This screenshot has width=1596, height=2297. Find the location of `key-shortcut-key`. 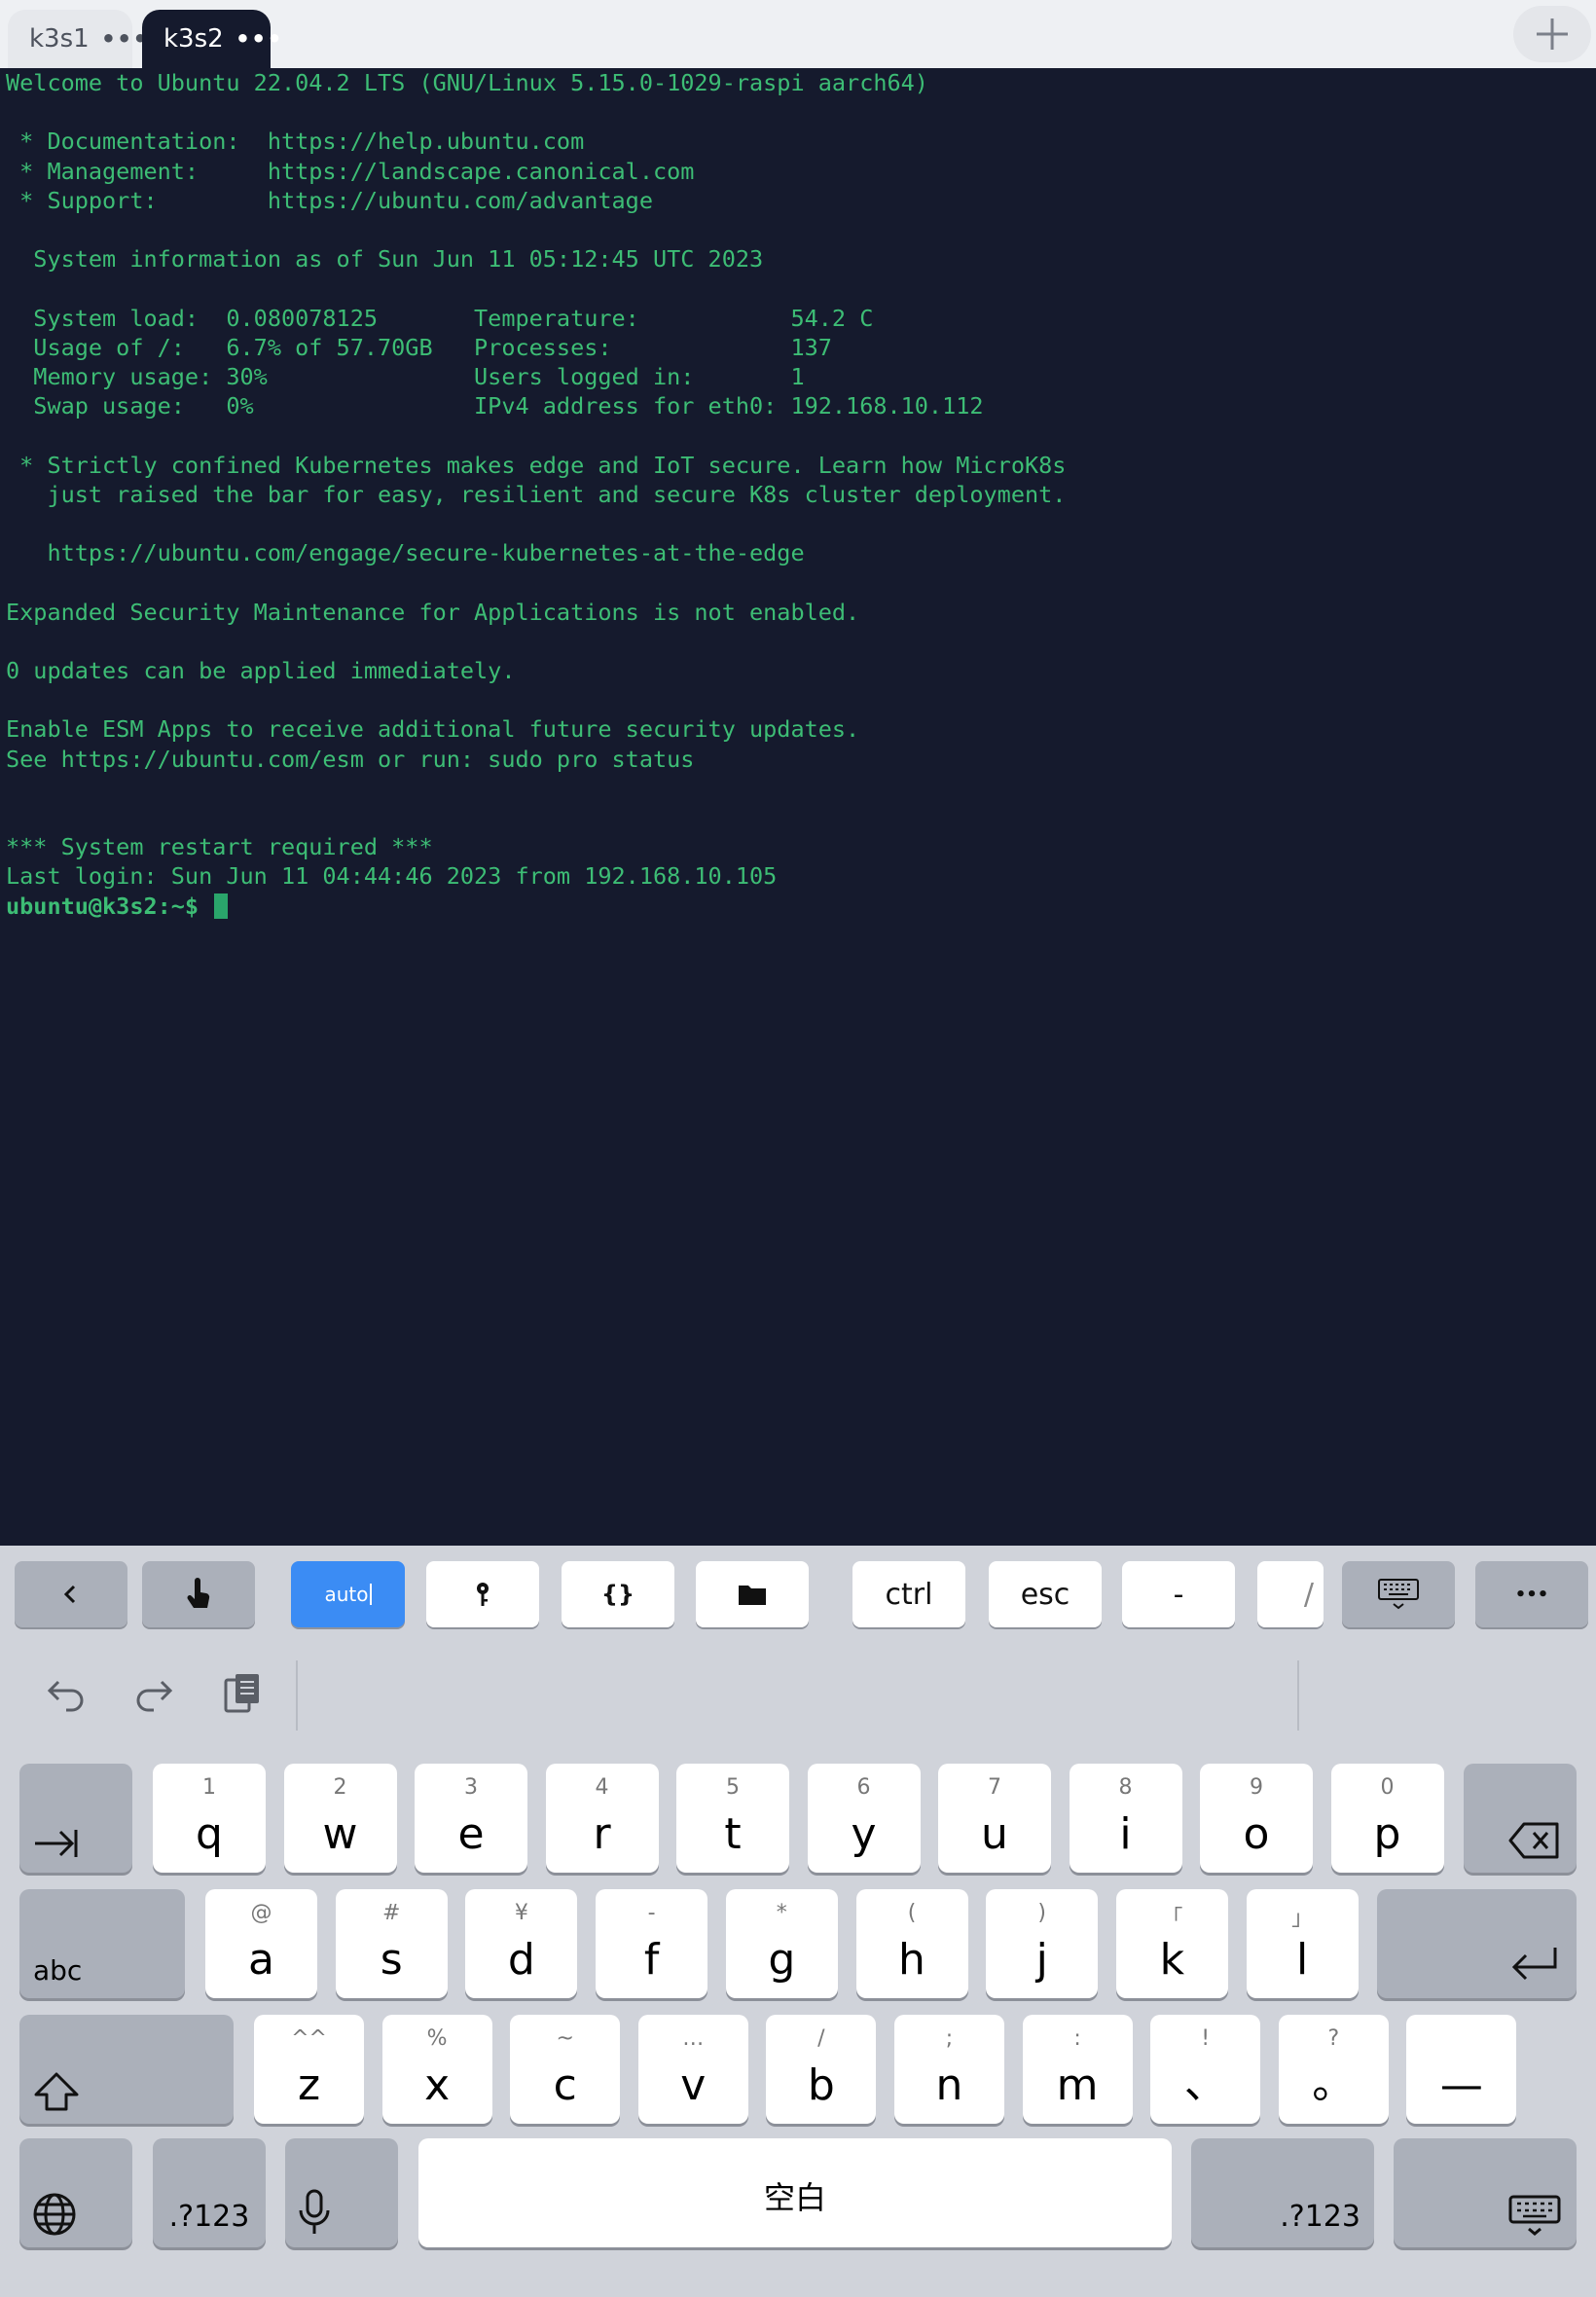

key-shortcut-key is located at coordinates (482, 1594).